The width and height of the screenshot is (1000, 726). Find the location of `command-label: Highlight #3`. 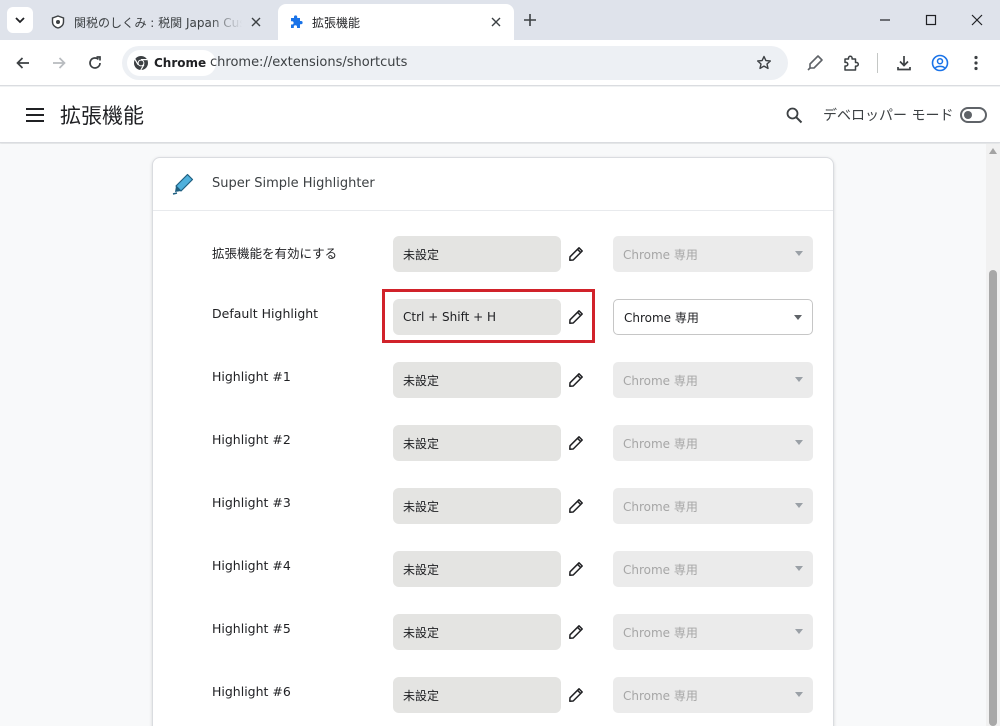

command-label: Highlight #3 is located at coordinates (251, 502).